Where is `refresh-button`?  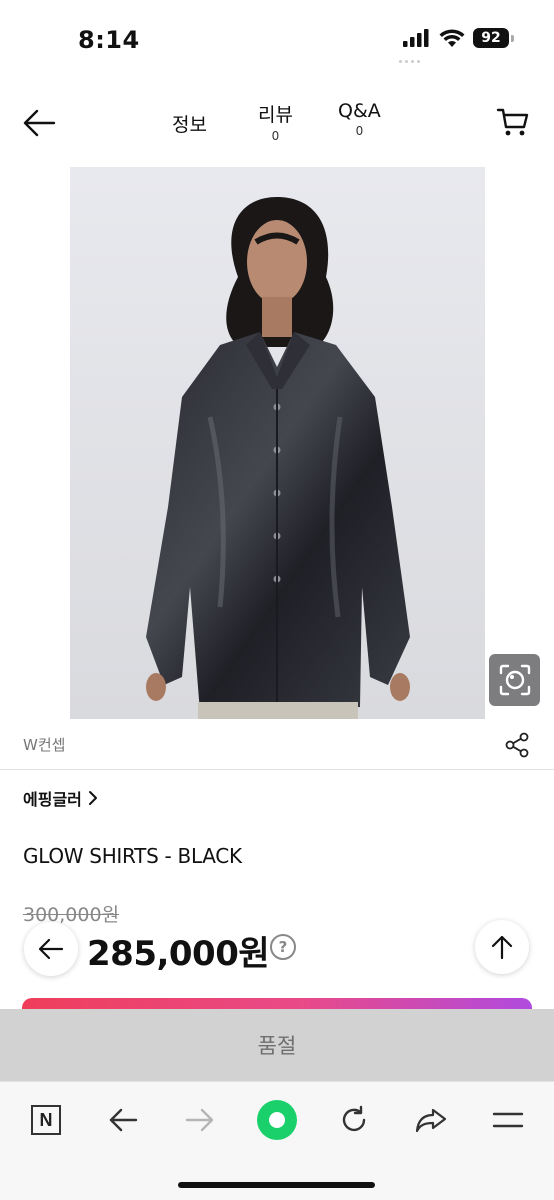
refresh-button is located at coordinates (354, 1120).